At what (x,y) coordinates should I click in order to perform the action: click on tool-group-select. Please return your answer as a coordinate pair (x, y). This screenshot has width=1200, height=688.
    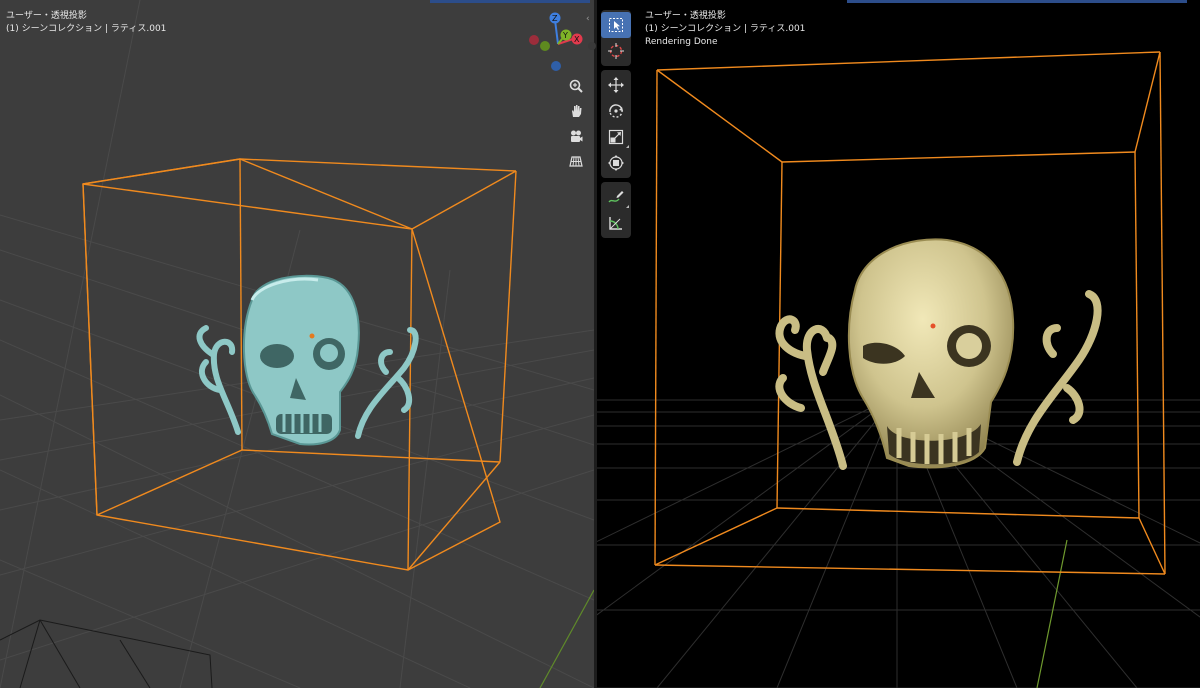
    Looking at the image, I should click on (616, 38).